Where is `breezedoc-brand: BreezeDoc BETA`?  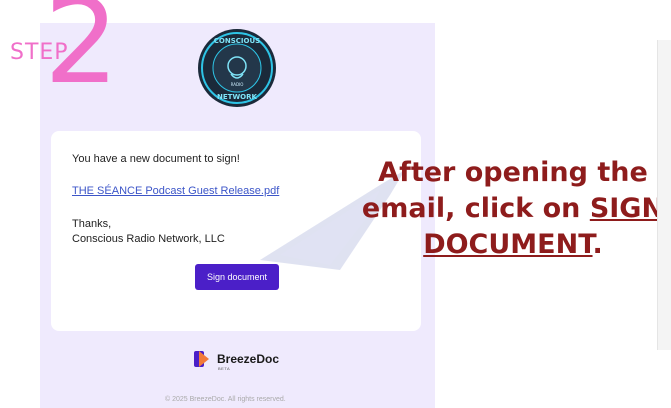 breezedoc-brand: BreezeDoc BETA is located at coordinates (236, 360).